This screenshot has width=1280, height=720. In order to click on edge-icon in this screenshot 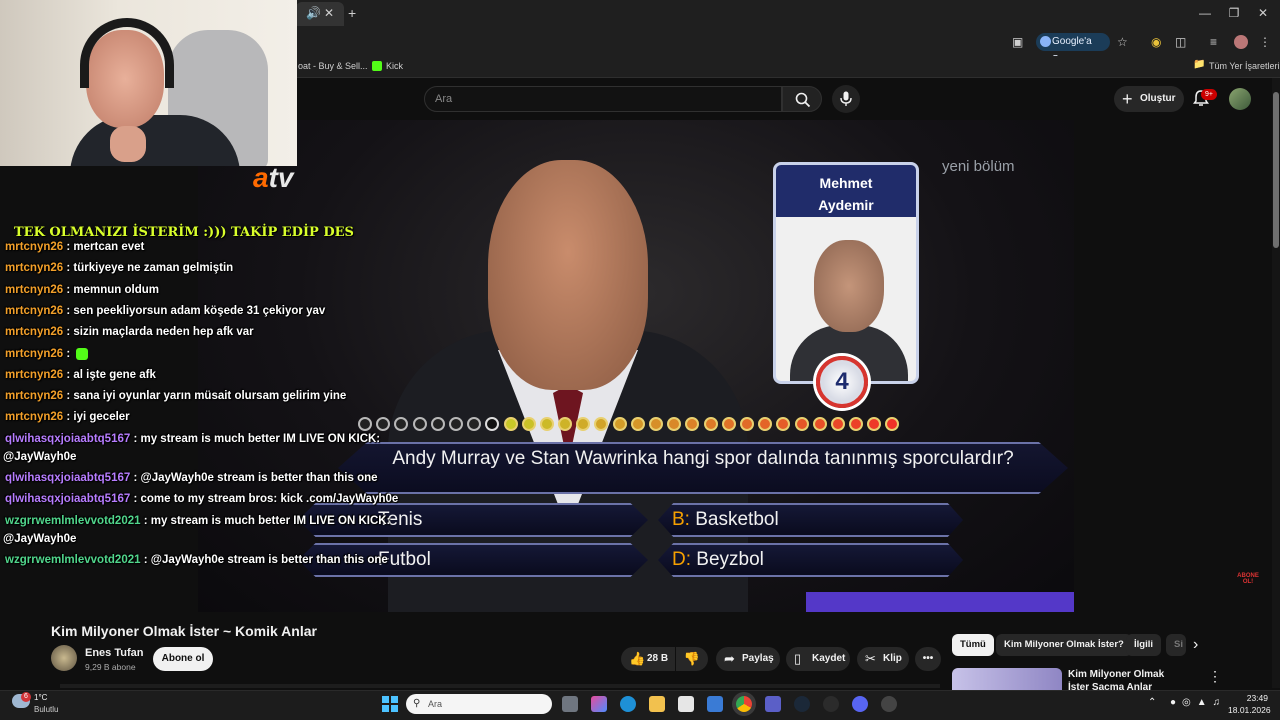, I will do `click(628, 704)`.